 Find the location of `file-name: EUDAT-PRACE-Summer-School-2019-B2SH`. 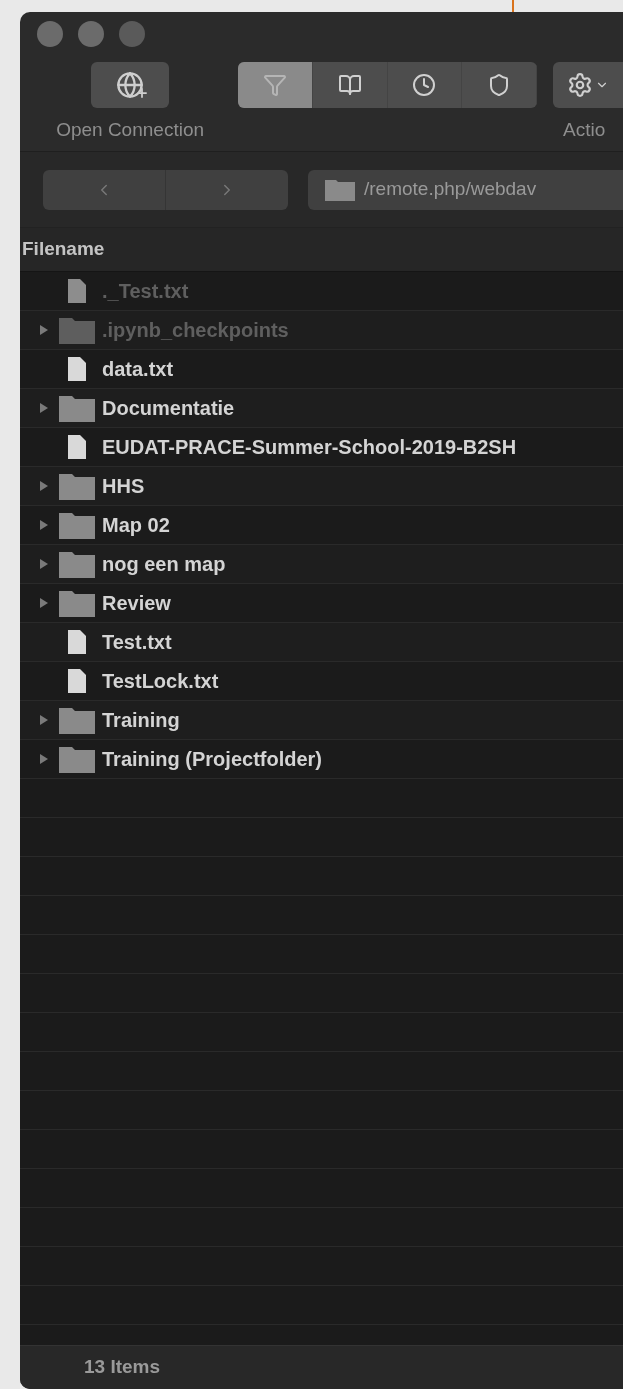

file-name: EUDAT-PRACE-Summer-School-2019-B2SH is located at coordinates (309, 447).